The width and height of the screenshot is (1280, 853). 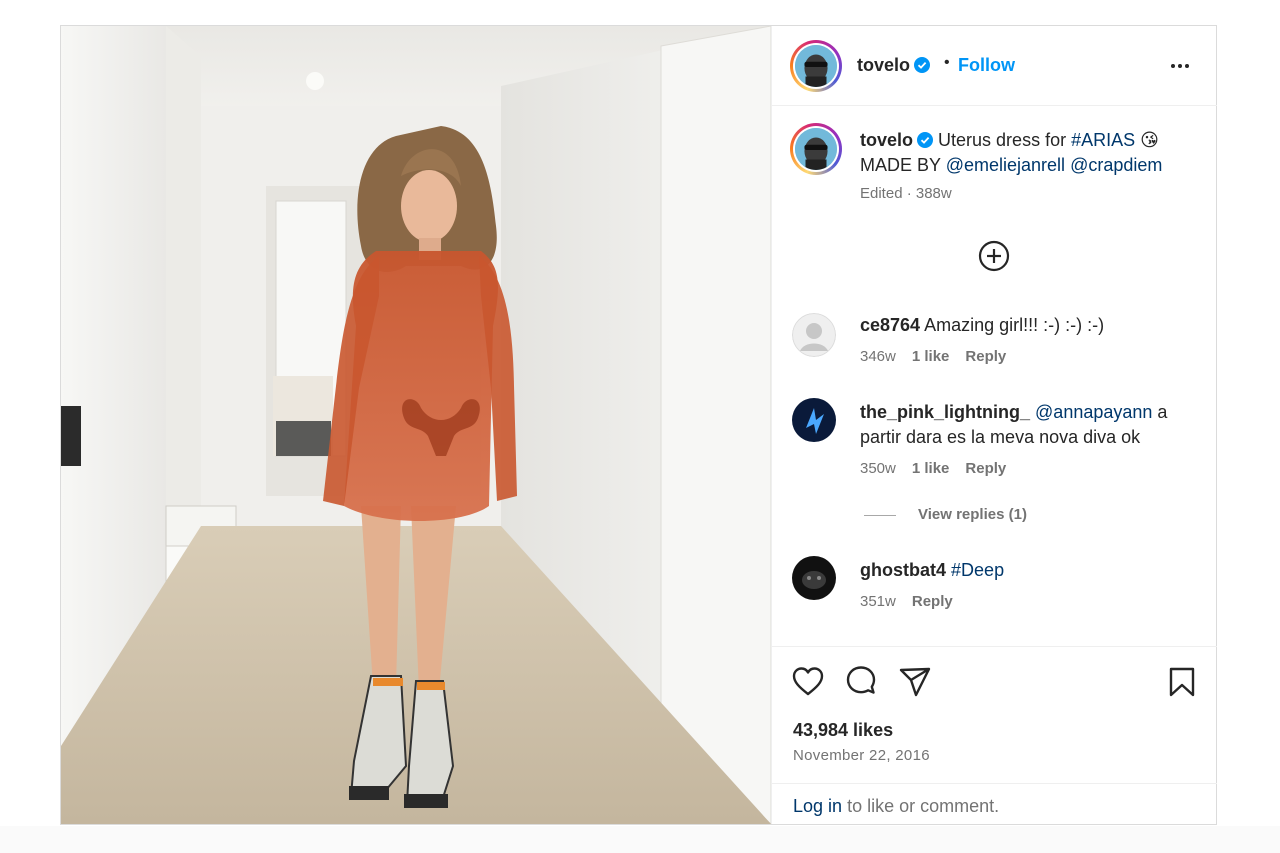 What do you see at coordinates (894, 65) in the screenshot?
I see `author-username: tovelo` at bounding box center [894, 65].